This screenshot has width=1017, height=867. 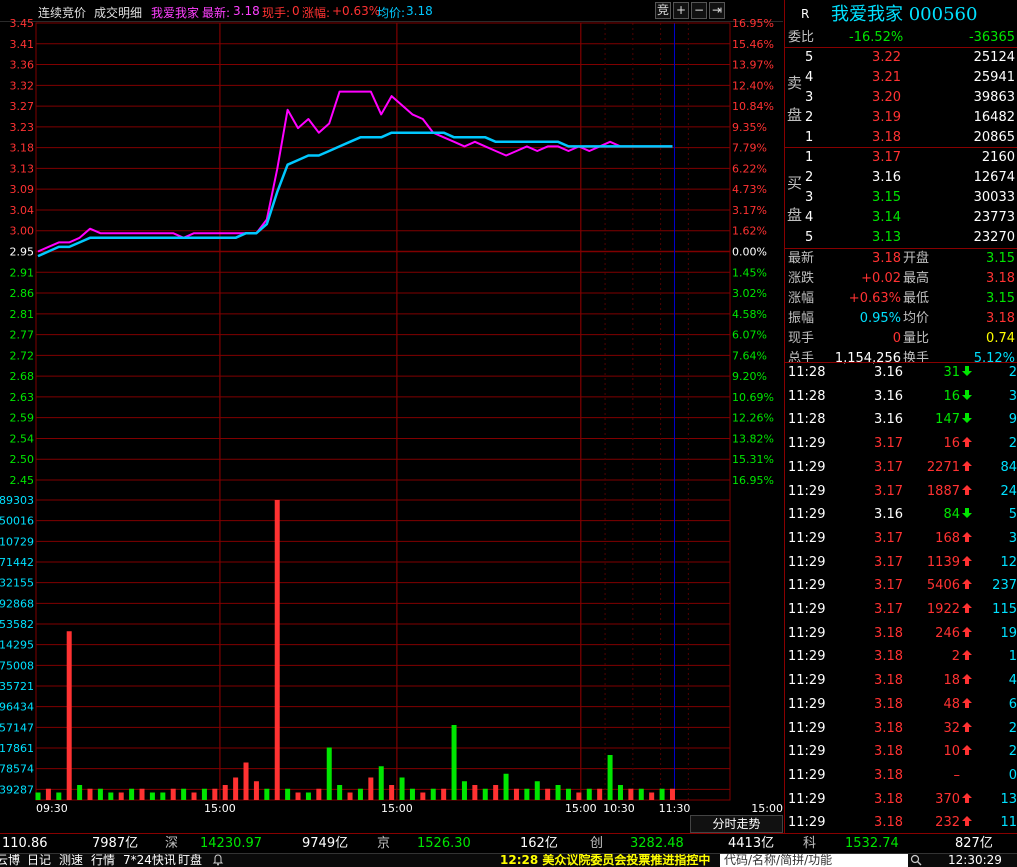 I want to click on search-input: 代码/名称/简拼/功能, so click(x=814, y=860).